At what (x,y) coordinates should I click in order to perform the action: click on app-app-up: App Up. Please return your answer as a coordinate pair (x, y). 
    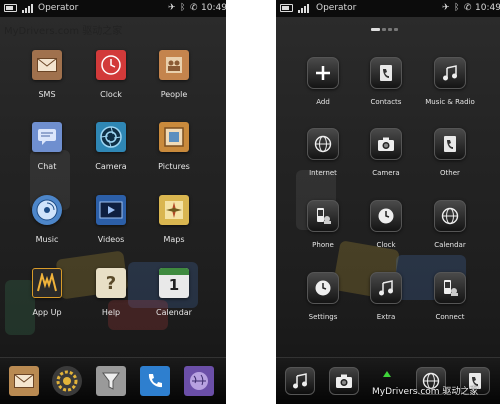
    Looking at the image, I should click on (47, 293).